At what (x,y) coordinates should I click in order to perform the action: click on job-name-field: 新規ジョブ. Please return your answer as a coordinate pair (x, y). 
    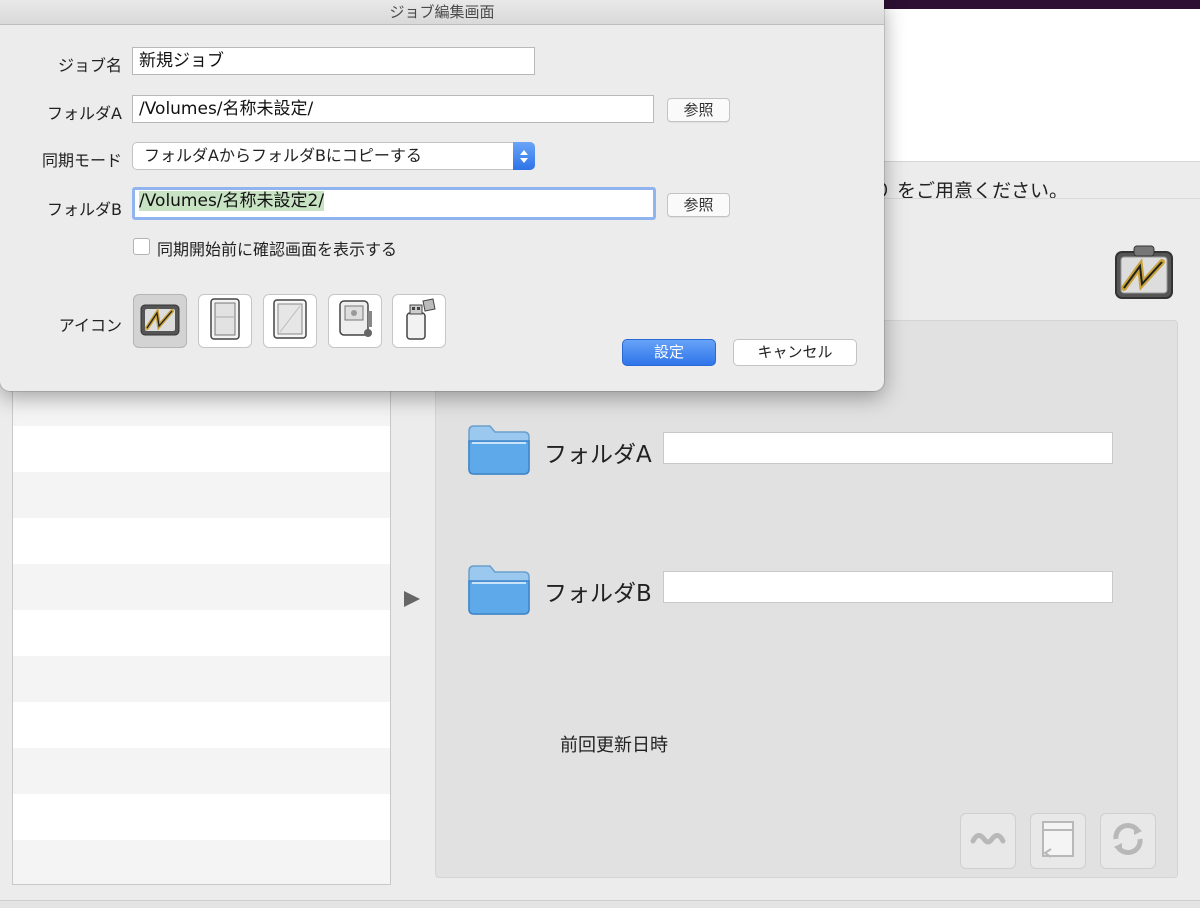
    Looking at the image, I should click on (333, 61).